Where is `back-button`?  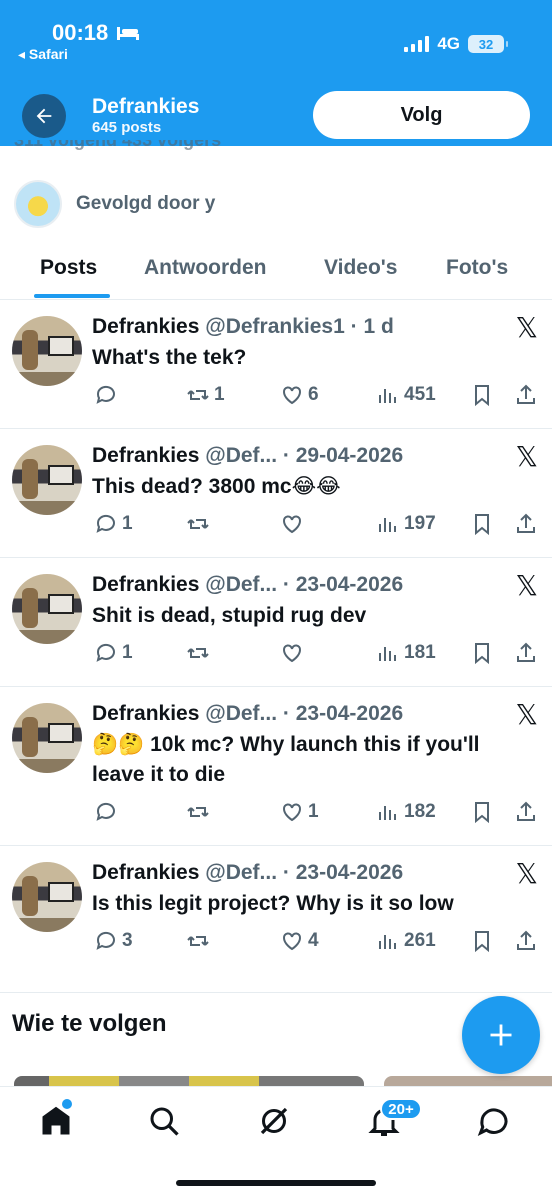 back-button is located at coordinates (44, 116).